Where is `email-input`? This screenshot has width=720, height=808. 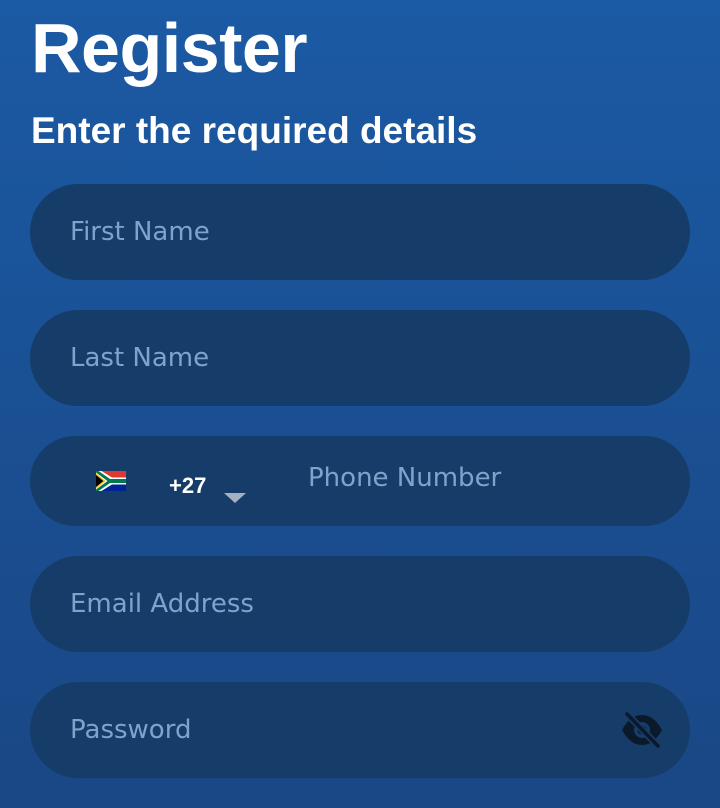 email-input is located at coordinates (360, 604).